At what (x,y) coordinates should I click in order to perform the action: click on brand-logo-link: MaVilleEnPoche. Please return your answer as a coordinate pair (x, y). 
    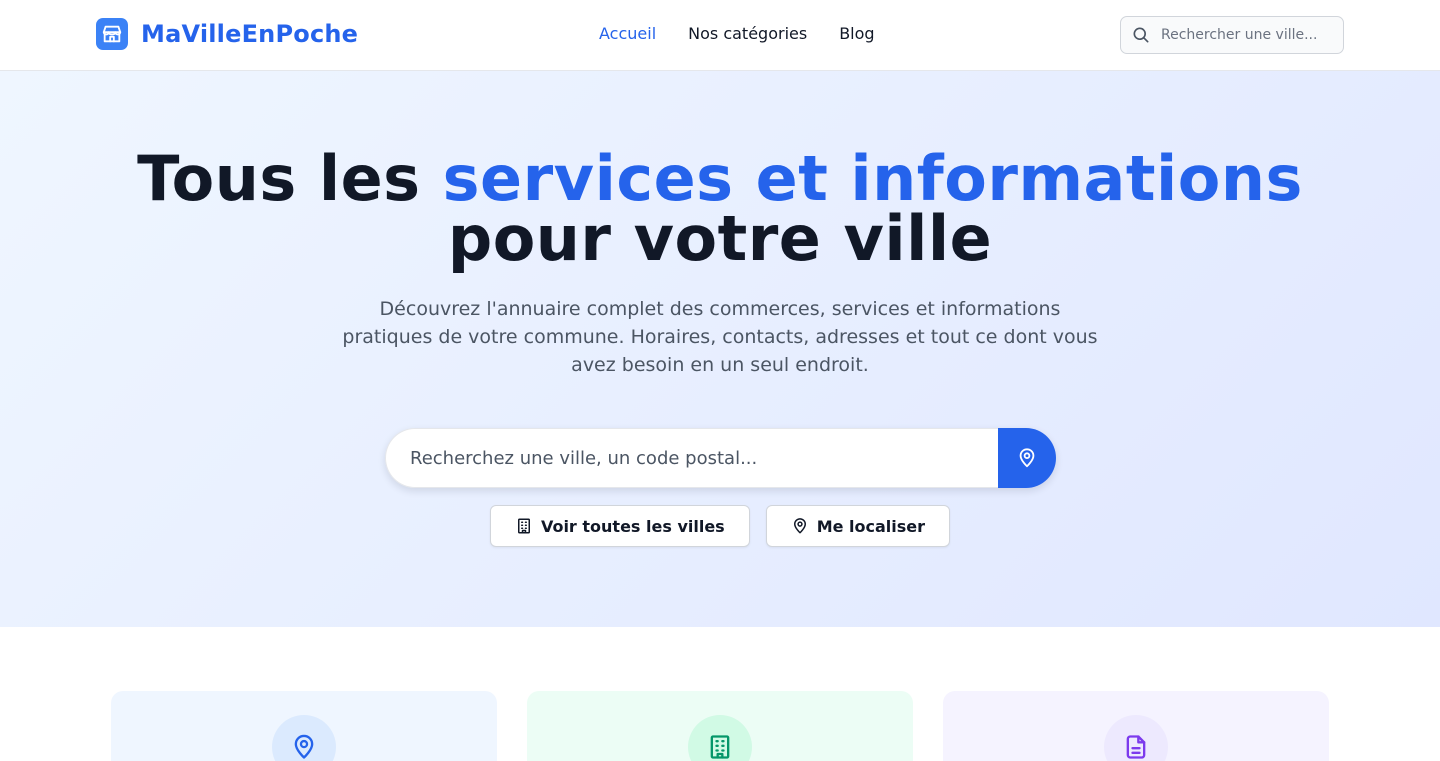
    Looking at the image, I should click on (227, 34).